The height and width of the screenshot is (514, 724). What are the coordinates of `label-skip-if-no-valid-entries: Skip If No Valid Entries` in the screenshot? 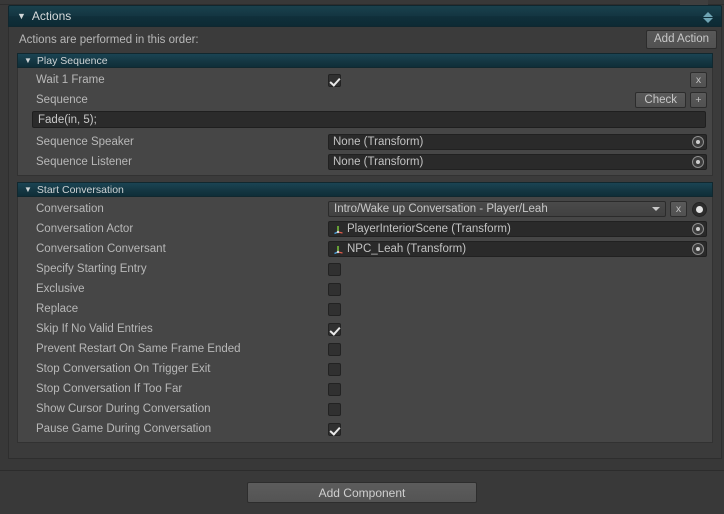 It's located at (94, 329).